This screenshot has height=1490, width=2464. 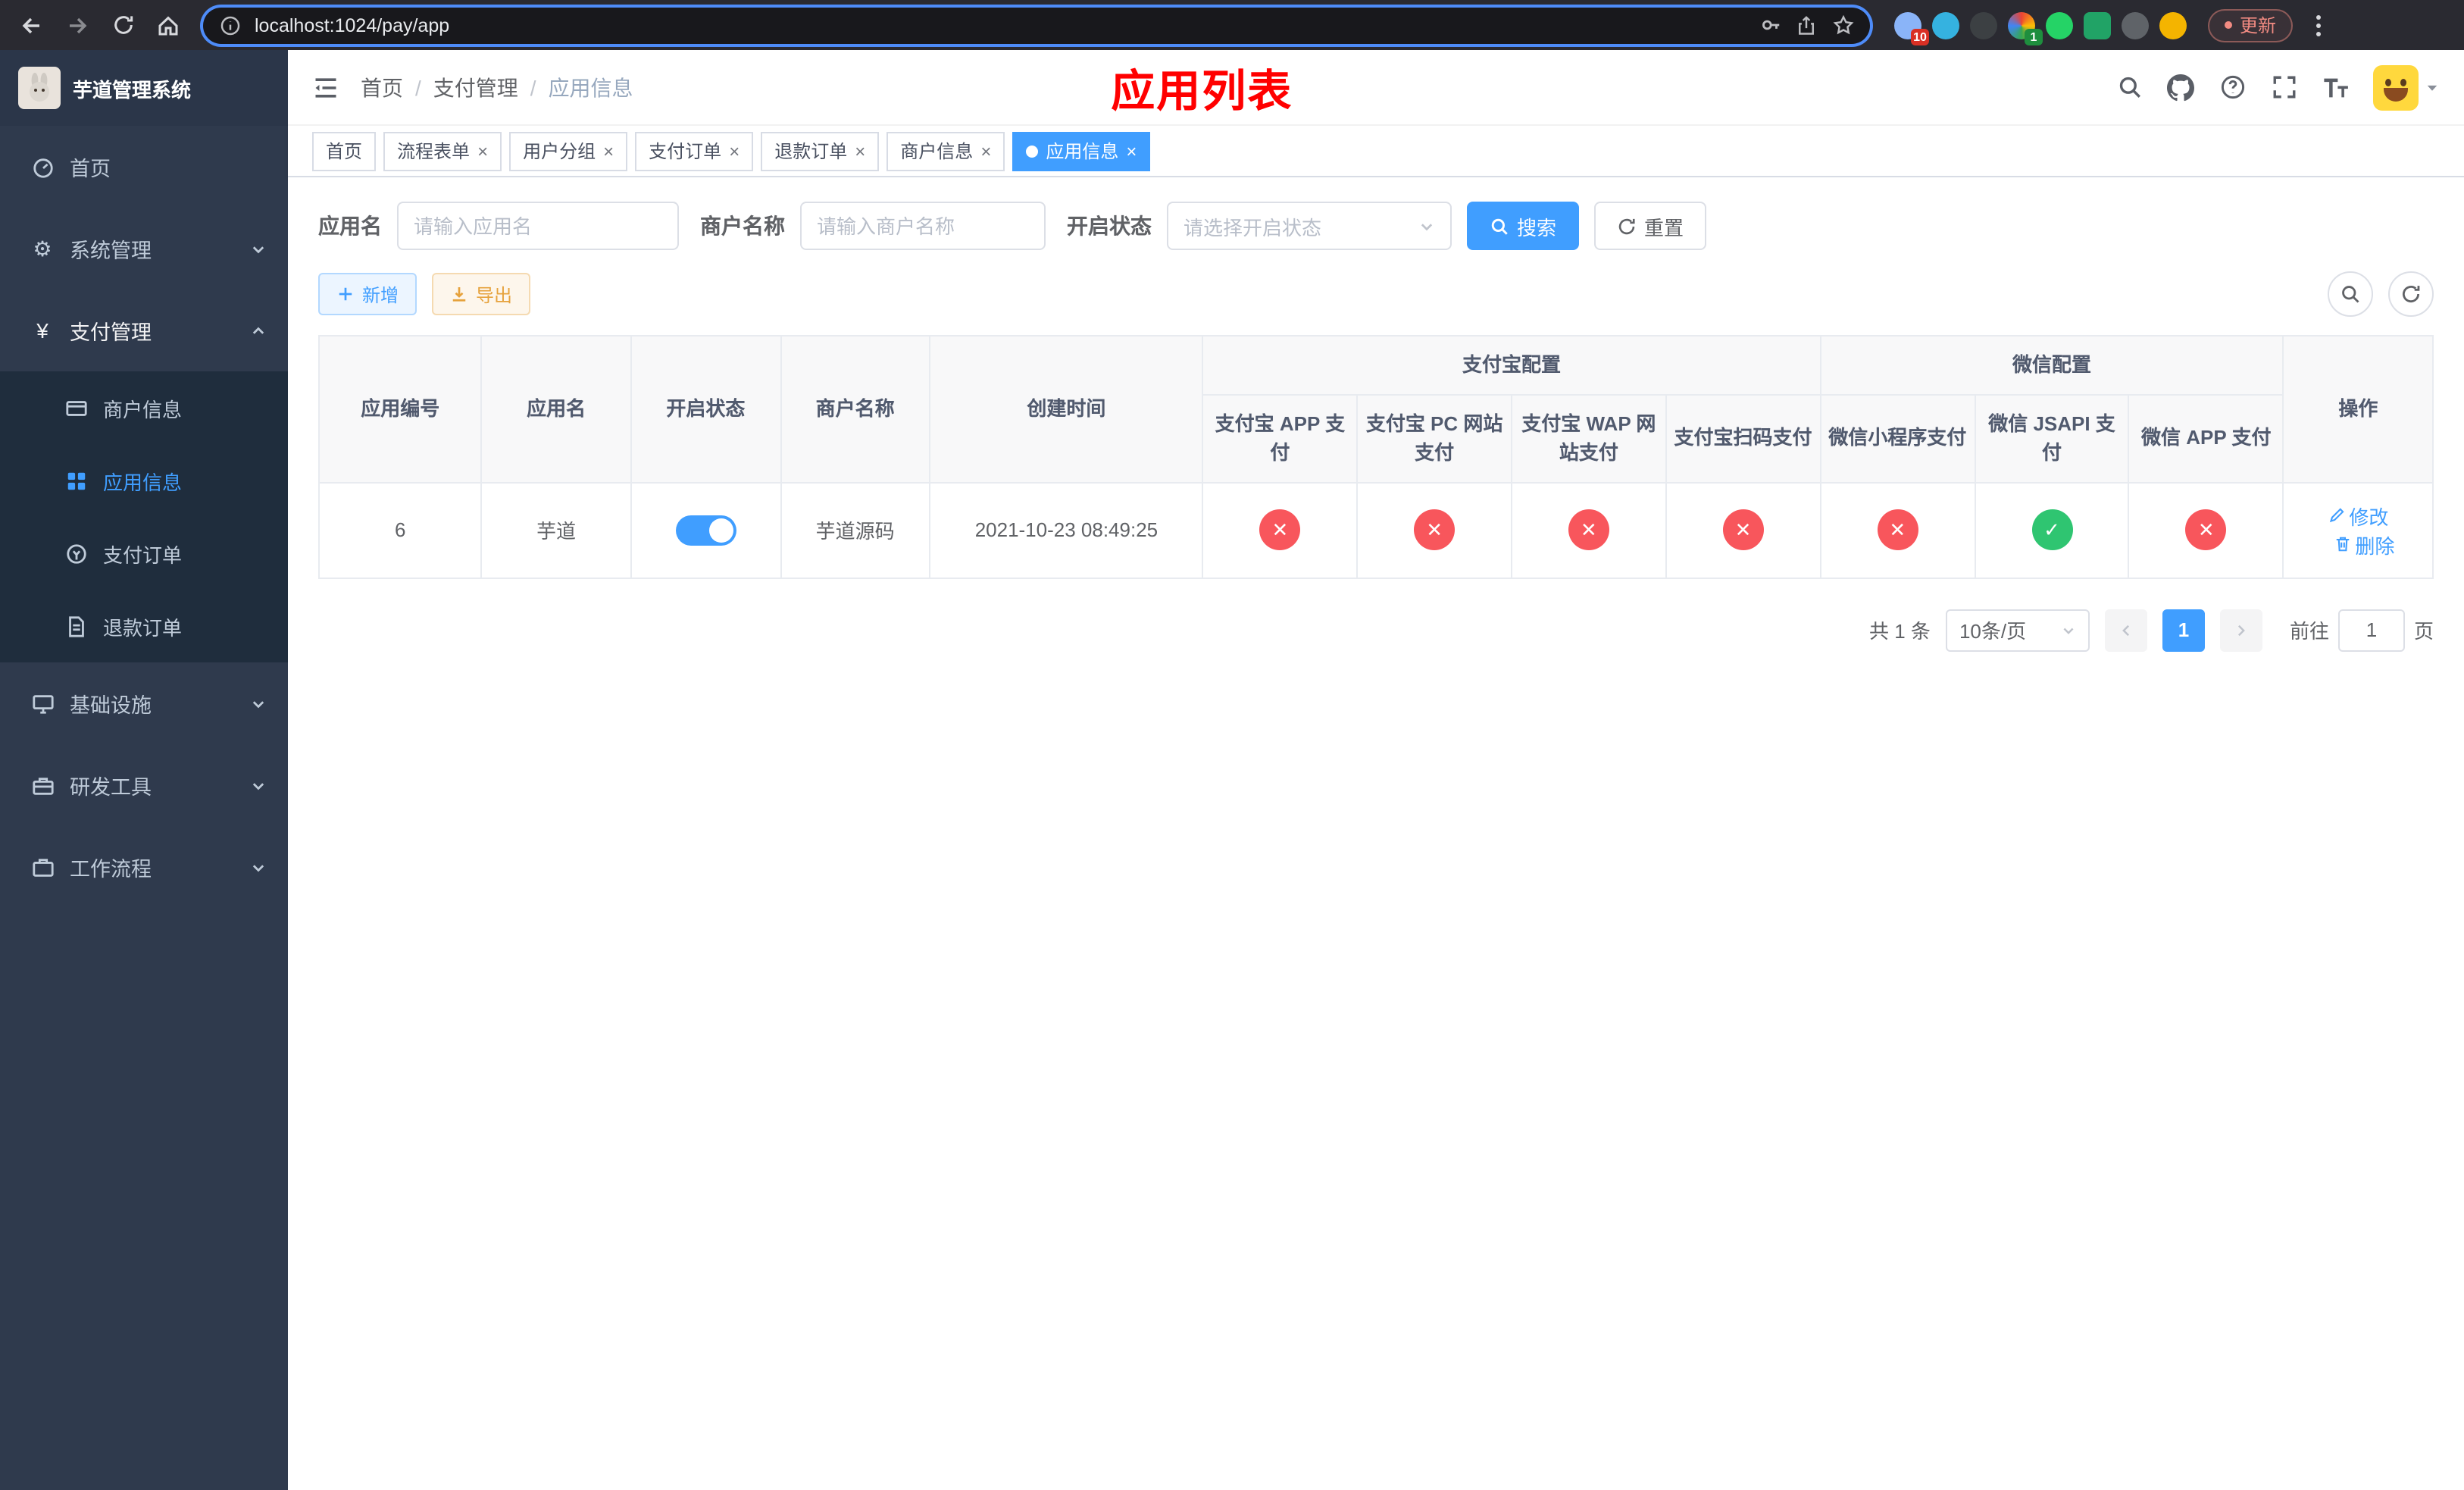 I want to click on help-icon, so click(x=2232, y=88).